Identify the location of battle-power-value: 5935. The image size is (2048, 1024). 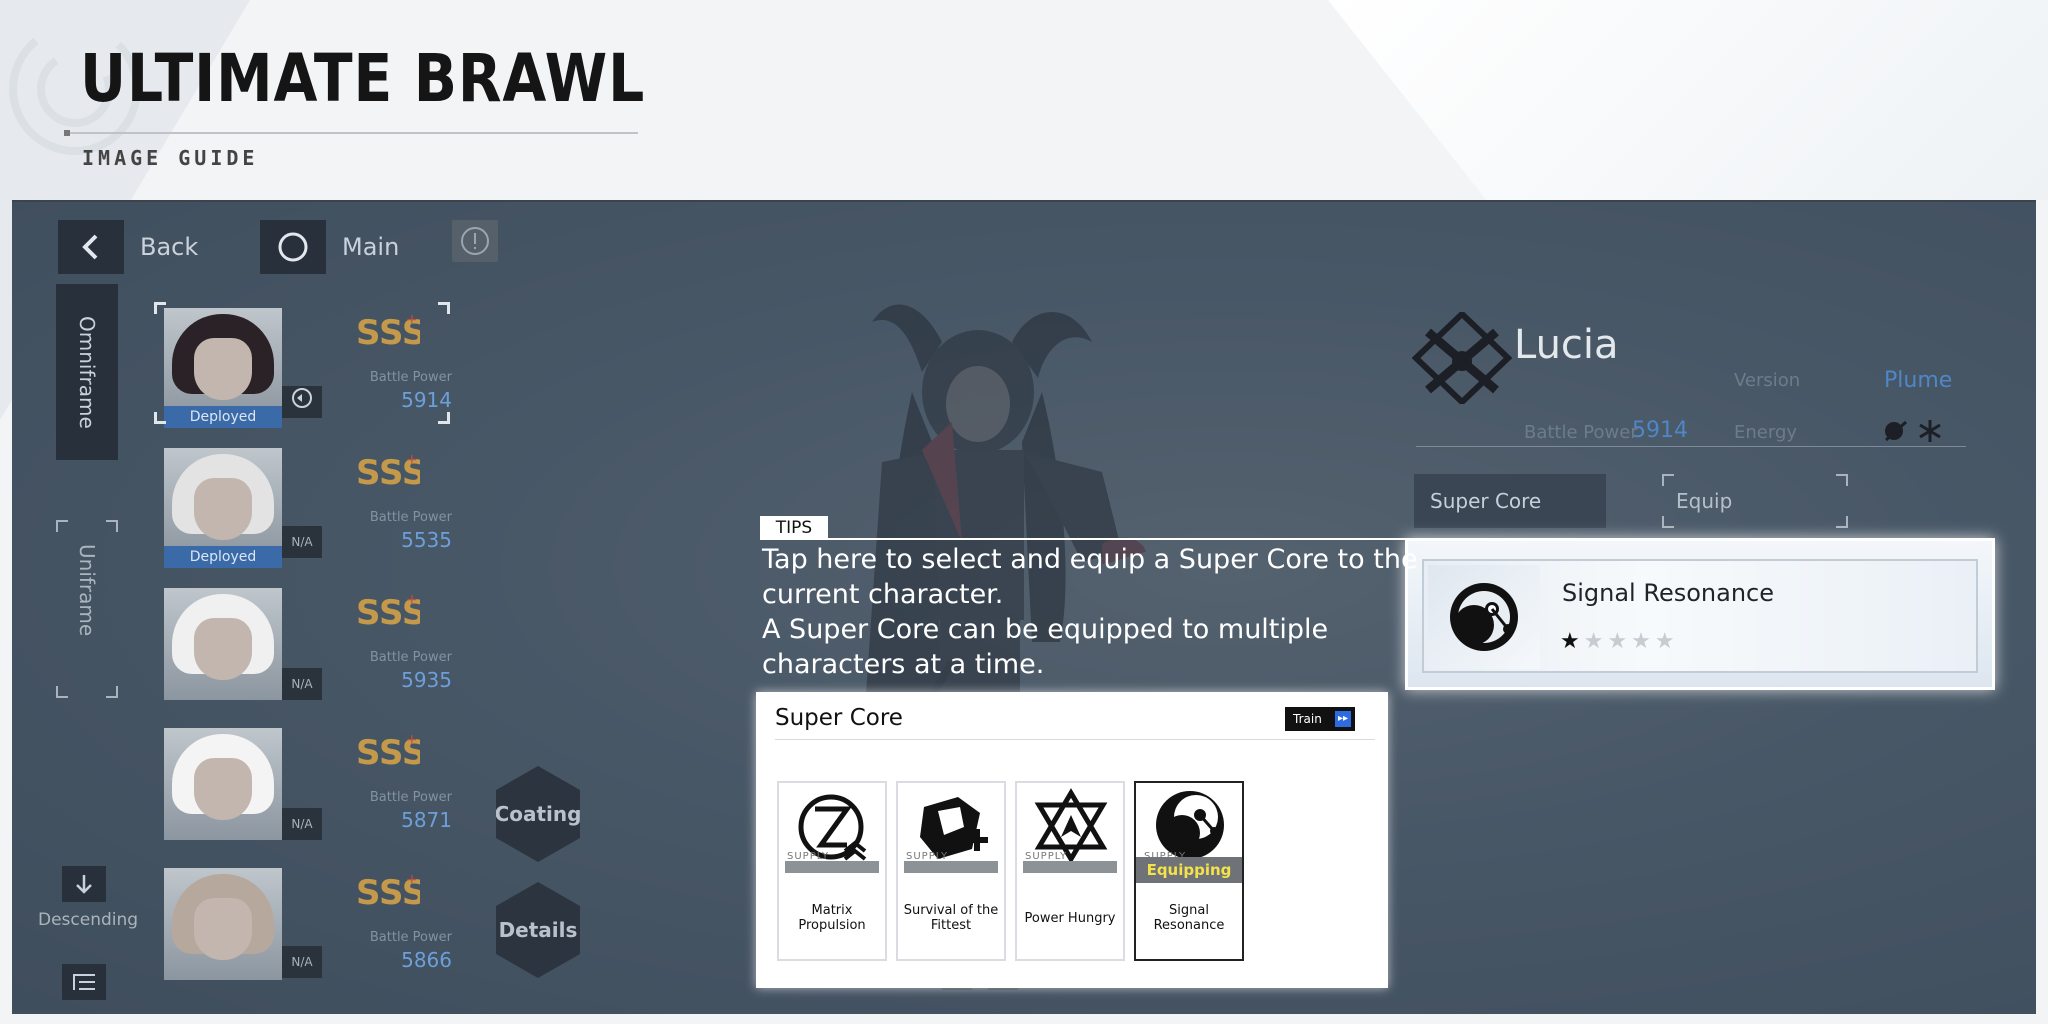
(426, 680).